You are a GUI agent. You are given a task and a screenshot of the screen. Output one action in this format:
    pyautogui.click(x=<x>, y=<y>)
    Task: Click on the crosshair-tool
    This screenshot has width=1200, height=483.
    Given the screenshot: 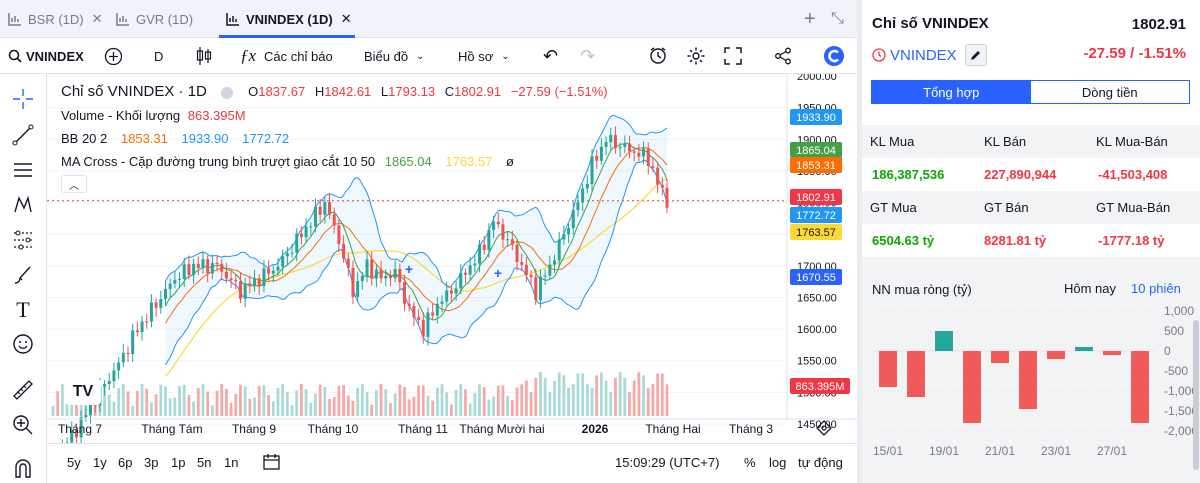 What is the action you would take?
    pyautogui.click(x=23, y=99)
    